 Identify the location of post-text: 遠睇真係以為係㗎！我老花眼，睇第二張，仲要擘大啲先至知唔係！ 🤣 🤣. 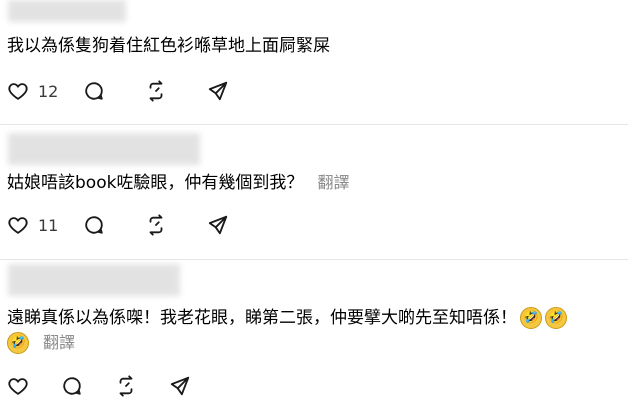
(287, 318).